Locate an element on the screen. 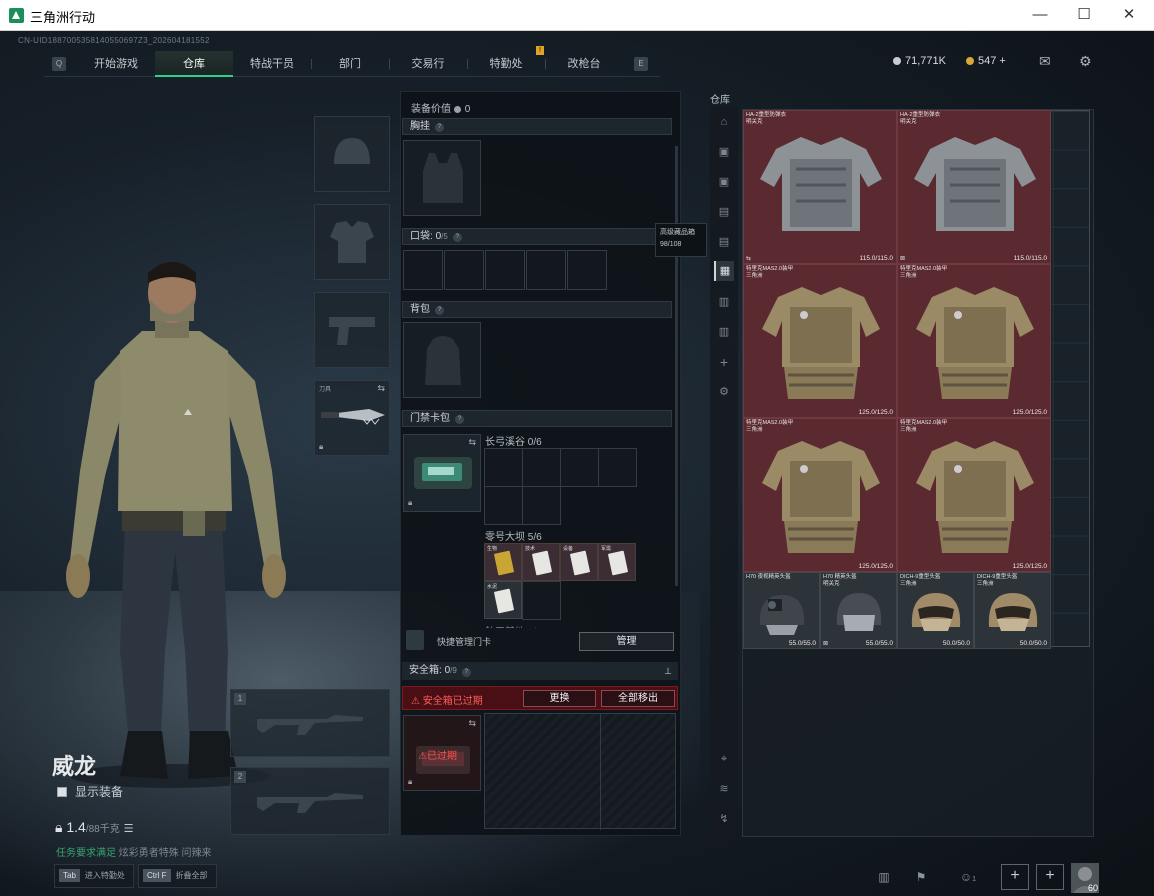  player-avatar: 60 is located at coordinates (1085, 878).